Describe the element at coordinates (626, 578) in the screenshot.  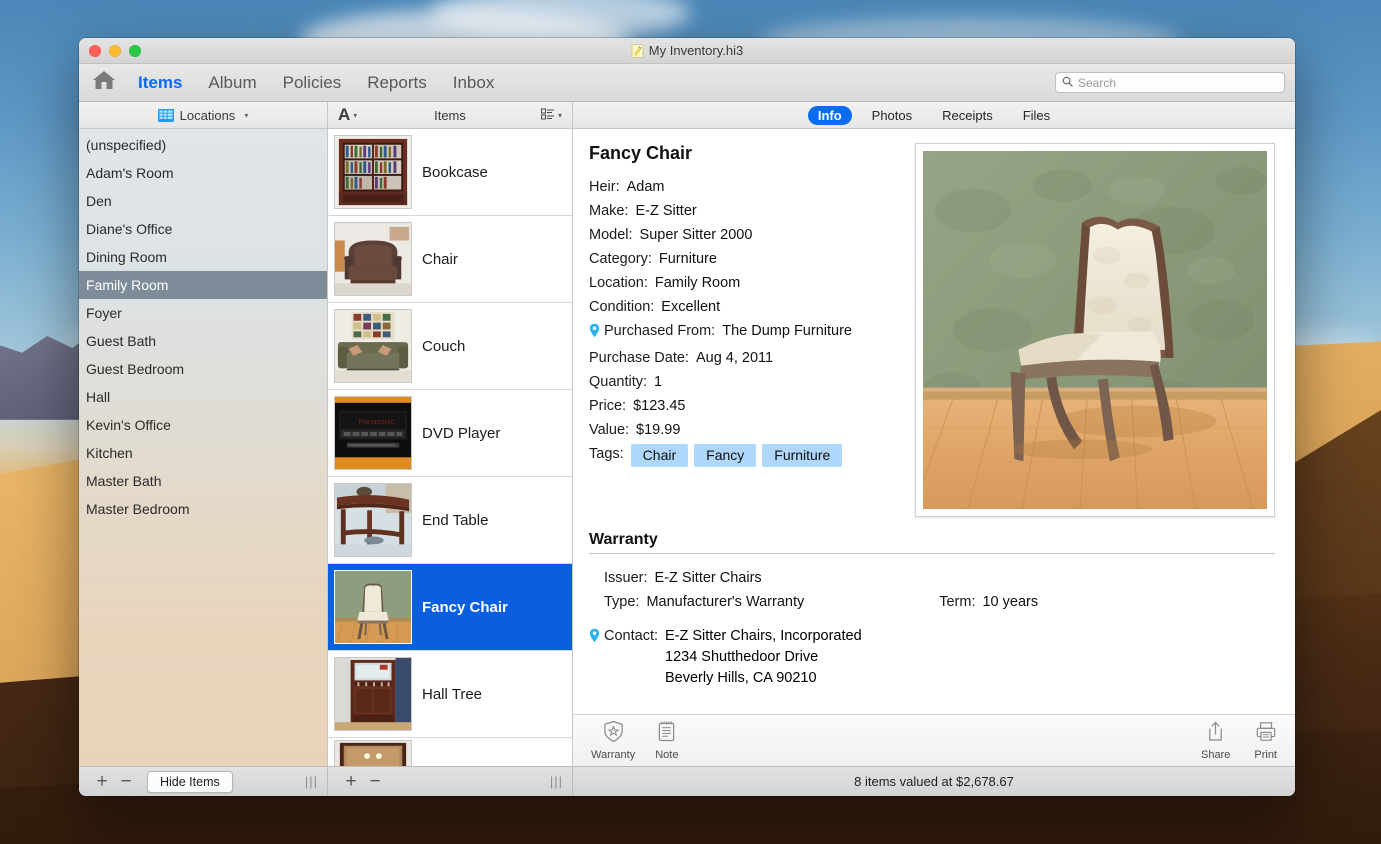
I see `field-label: Issuer:` at that location.